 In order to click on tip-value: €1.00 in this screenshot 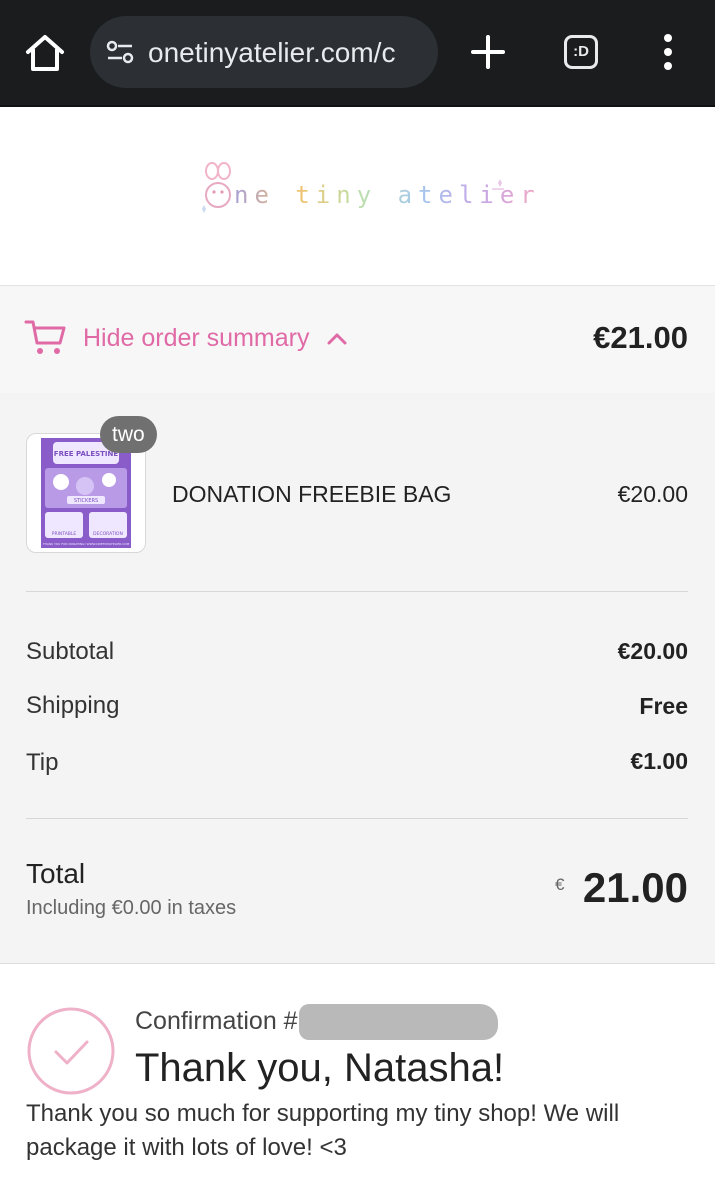, I will do `click(659, 761)`.